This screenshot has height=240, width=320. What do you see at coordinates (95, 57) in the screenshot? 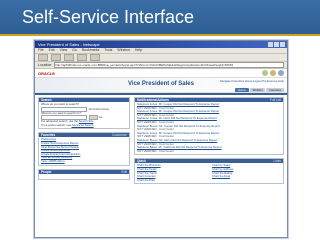
I see `home-icon` at bounding box center [95, 57].